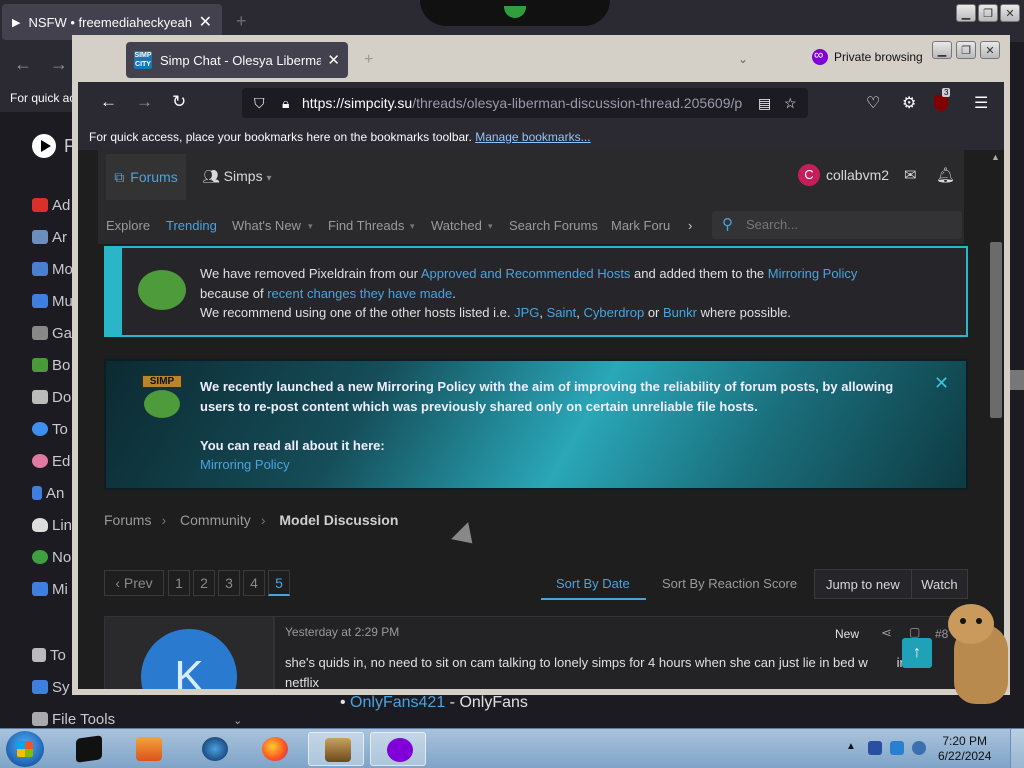  I want to click on reader-view-icon: ▤, so click(764, 103).